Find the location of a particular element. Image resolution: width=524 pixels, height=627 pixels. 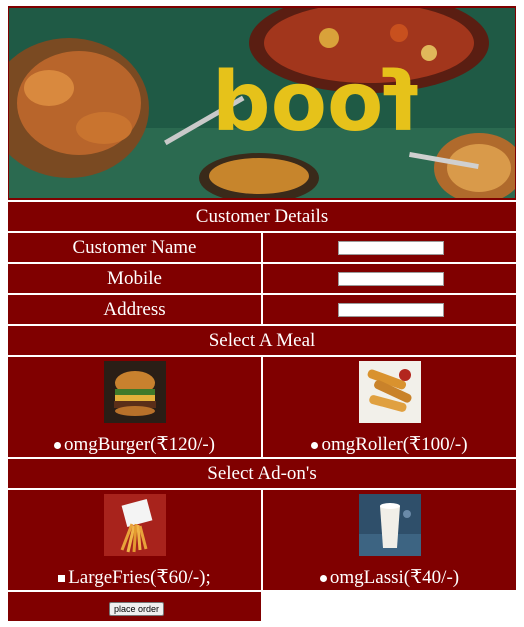

roller-label: omgRoller(₹100/-) is located at coordinates (394, 444).